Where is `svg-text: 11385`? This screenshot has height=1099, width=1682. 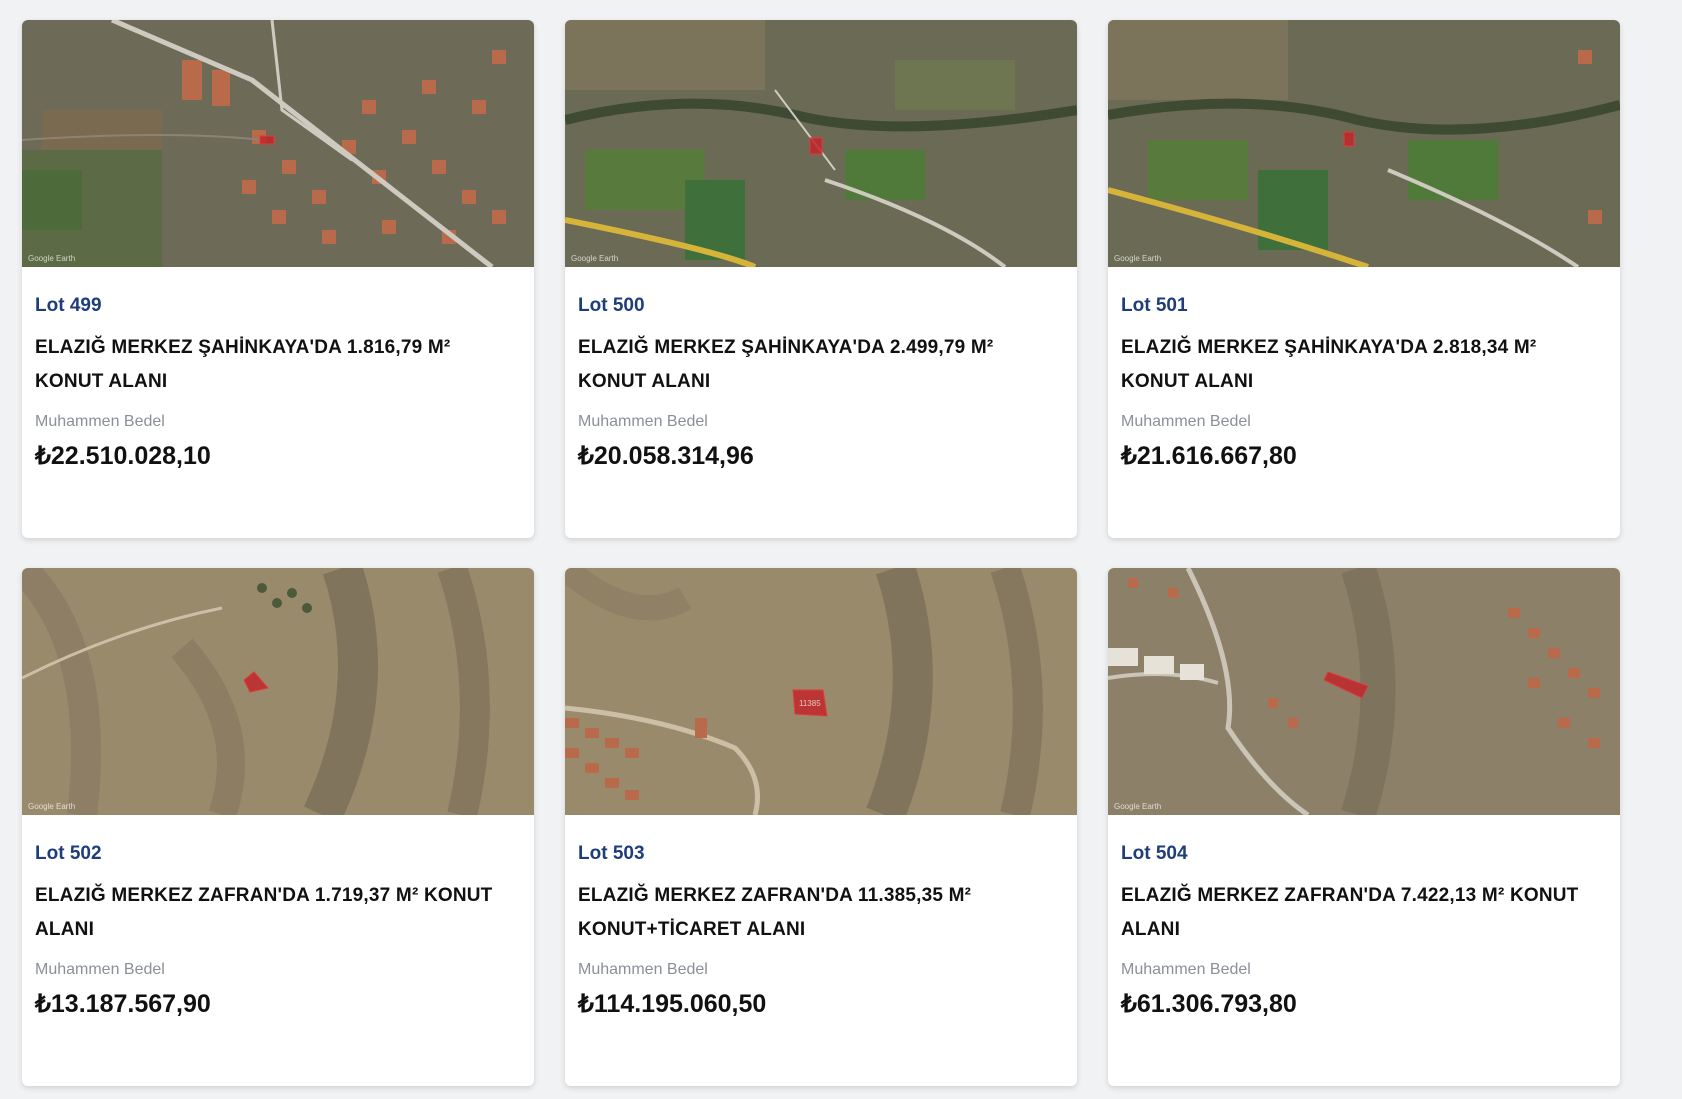
svg-text: 11385 is located at coordinates (810, 703).